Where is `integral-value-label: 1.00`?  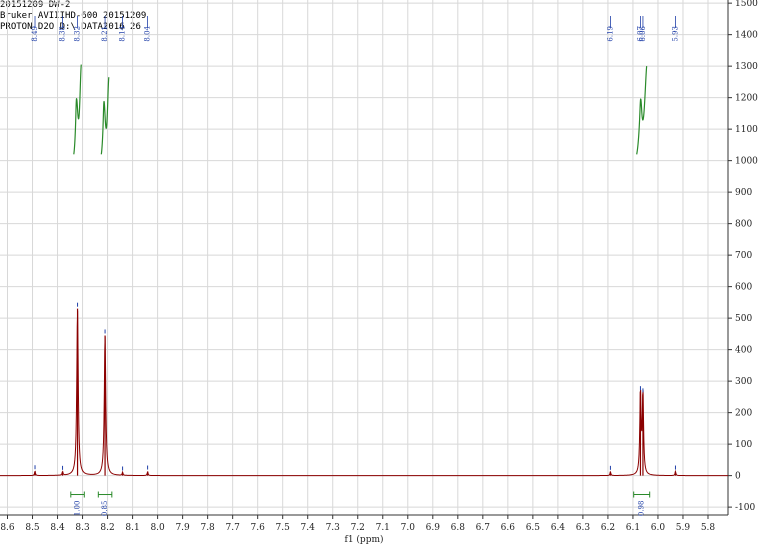
integral-value-label: 1.00 is located at coordinates (78, 509).